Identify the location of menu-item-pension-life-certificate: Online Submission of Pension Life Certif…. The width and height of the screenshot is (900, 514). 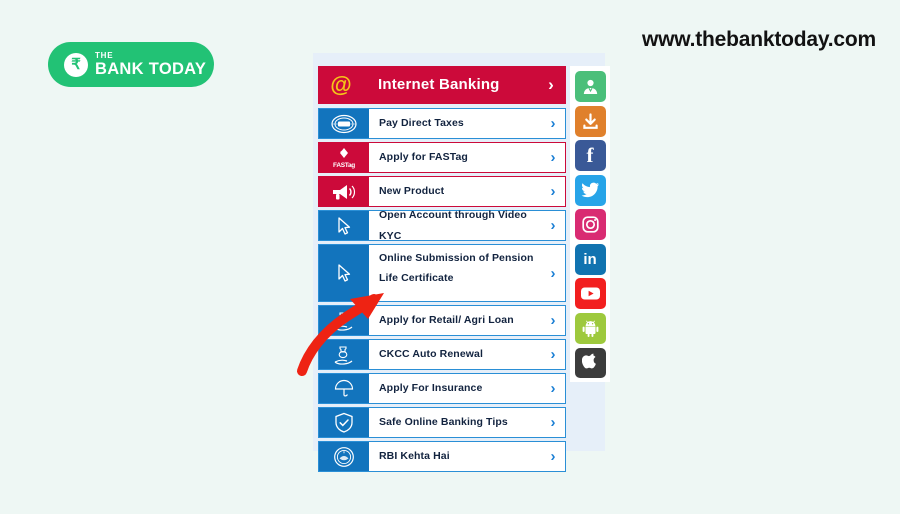
(442, 273).